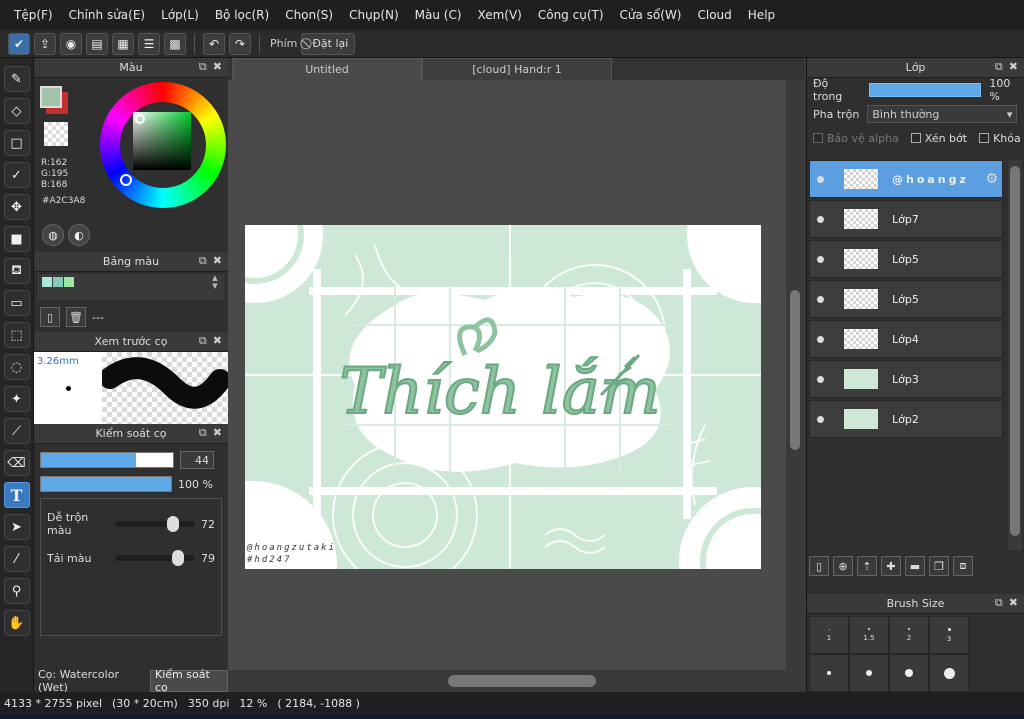 Image resolution: width=1024 pixels, height=719 pixels. I want to click on canvas-horizontal-scrollbar, so click(516, 681).